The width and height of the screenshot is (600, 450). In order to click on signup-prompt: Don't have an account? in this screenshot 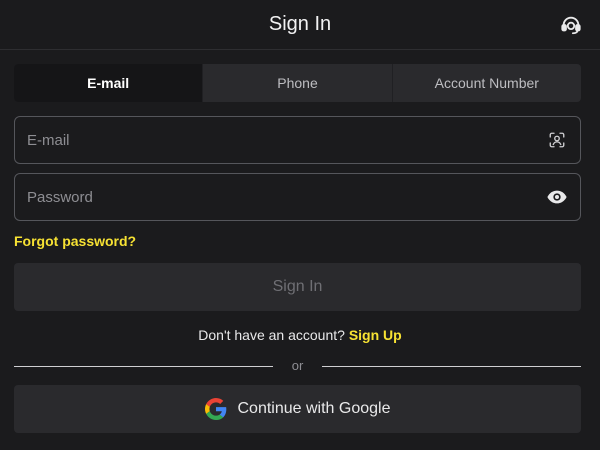, I will do `click(271, 335)`.